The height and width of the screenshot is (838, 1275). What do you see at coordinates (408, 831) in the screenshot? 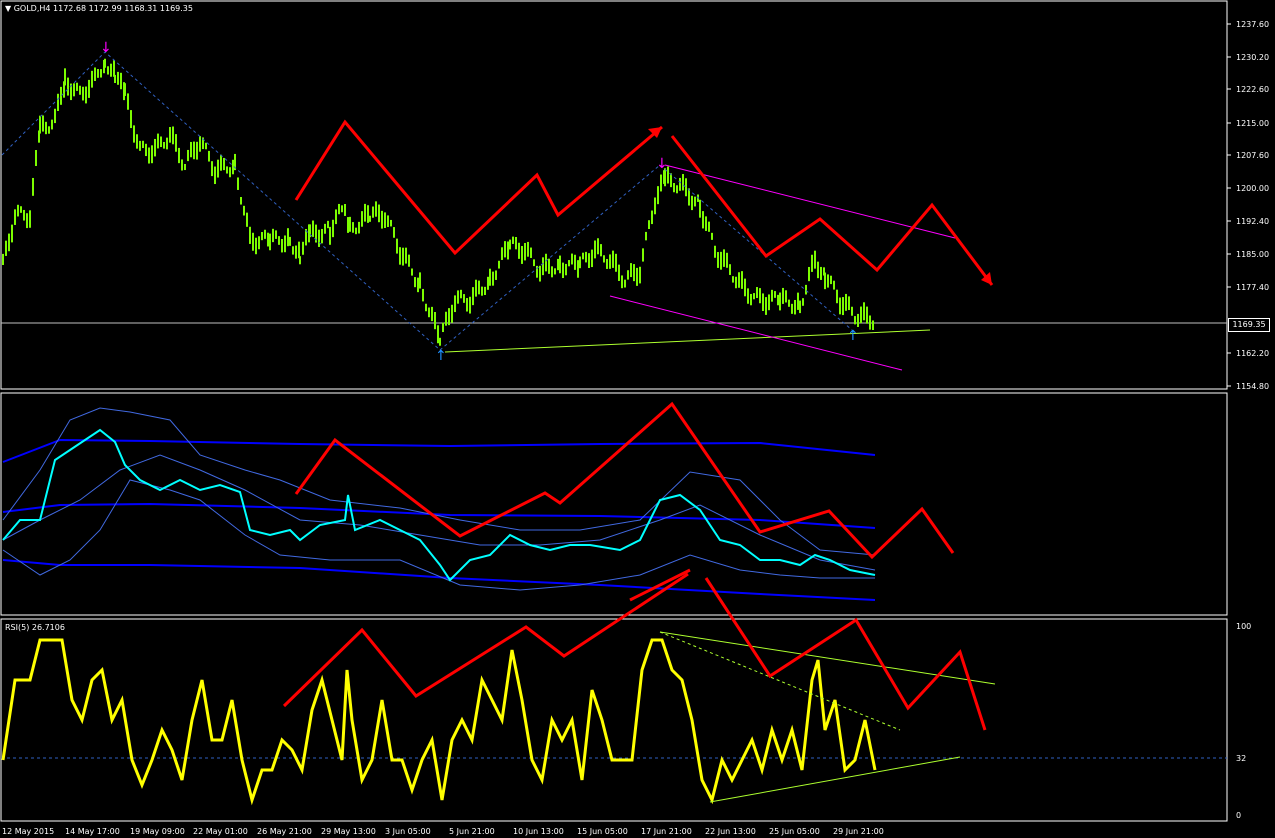
I see `time-tick-label: 3 Jun 05:00` at bounding box center [408, 831].